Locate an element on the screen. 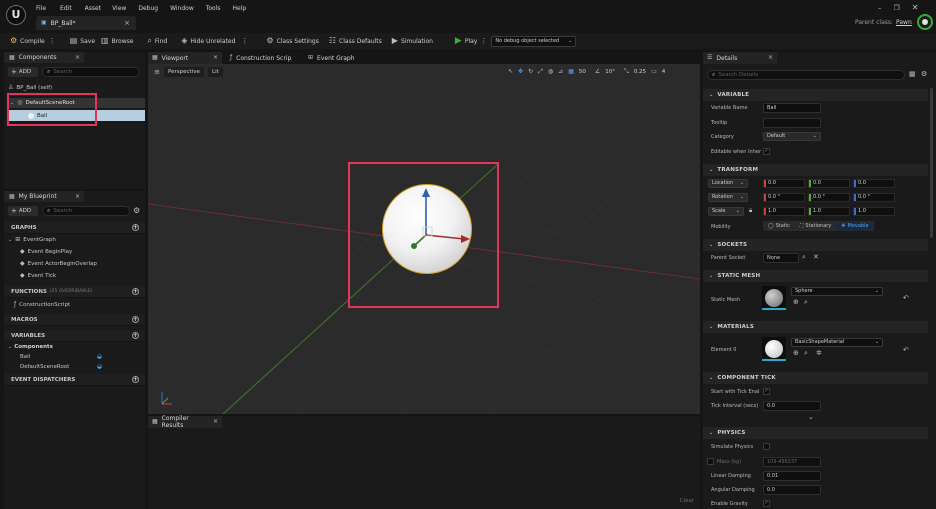 The height and width of the screenshot is (509, 936). tab-construction-script: ƒ Construction Scrip is located at coordinates (262, 58).